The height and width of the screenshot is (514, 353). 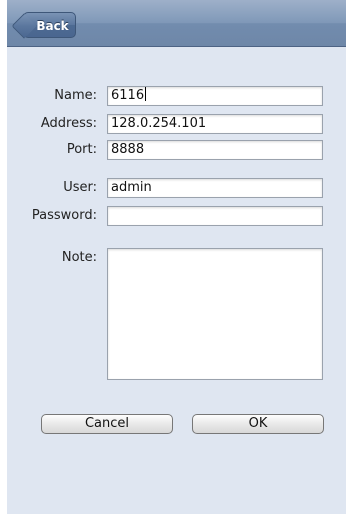 I want to click on cancel-button: Cancel, so click(x=107, y=424).